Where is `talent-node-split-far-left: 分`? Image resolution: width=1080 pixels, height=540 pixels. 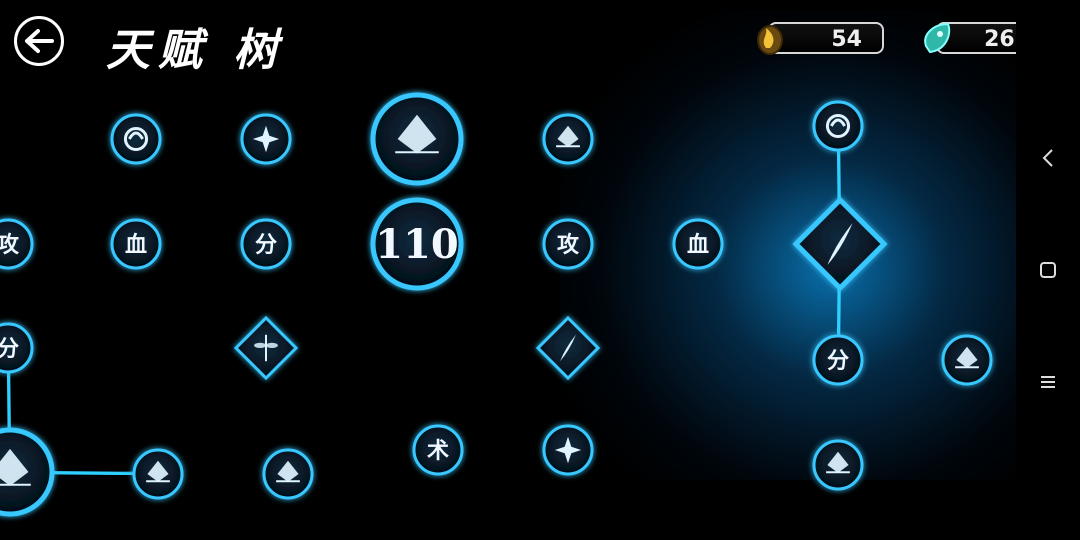
talent-node-split-far-left: 分 is located at coordinates (17, 348).